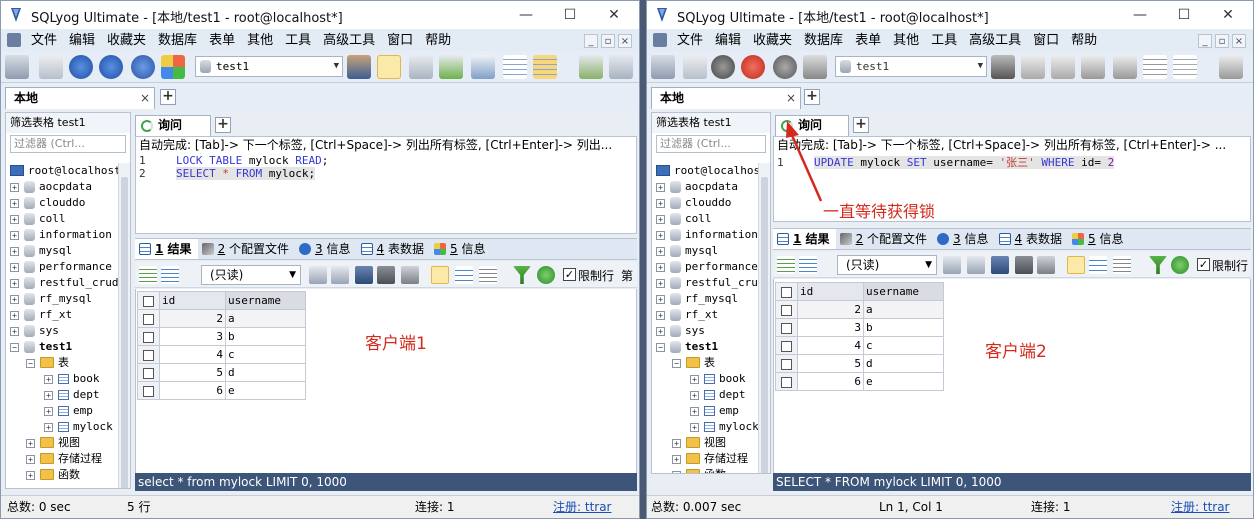 This screenshot has width=1254, height=519. What do you see at coordinates (1098, 265) in the screenshot?
I see `form-view-icon` at bounding box center [1098, 265].